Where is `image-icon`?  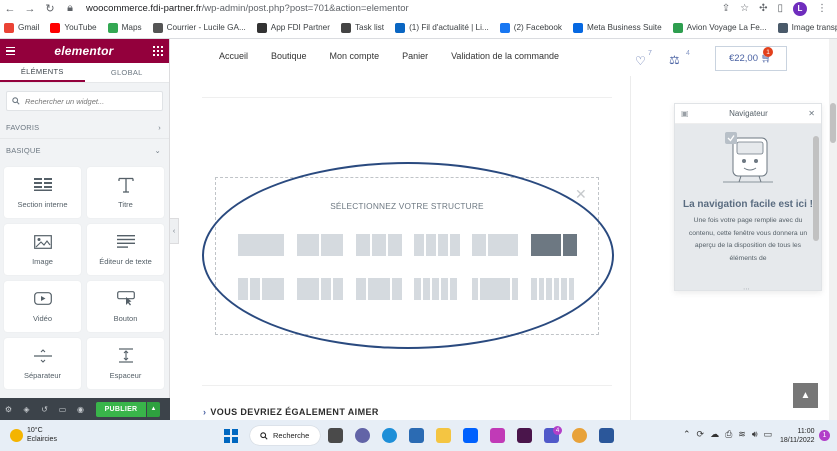 image-icon is located at coordinates (43, 242).